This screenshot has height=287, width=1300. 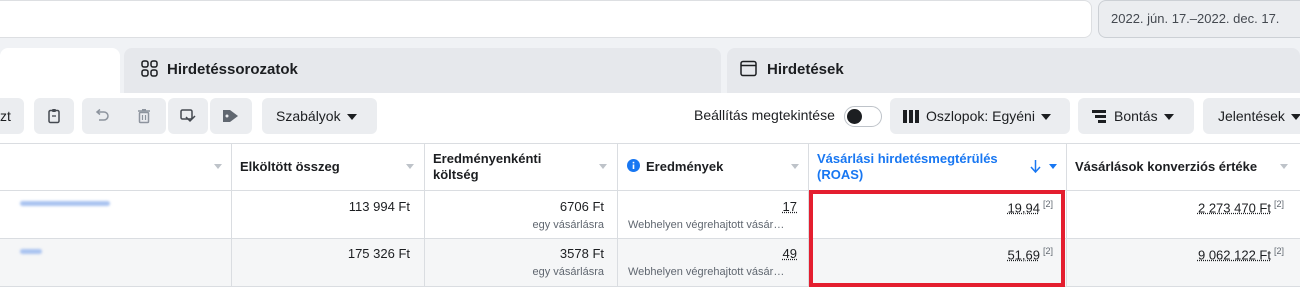 What do you see at coordinates (1234, 207) in the screenshot?
I see `conversion-value: 2 273 470 Ft` at bounding box center [1234, 207].